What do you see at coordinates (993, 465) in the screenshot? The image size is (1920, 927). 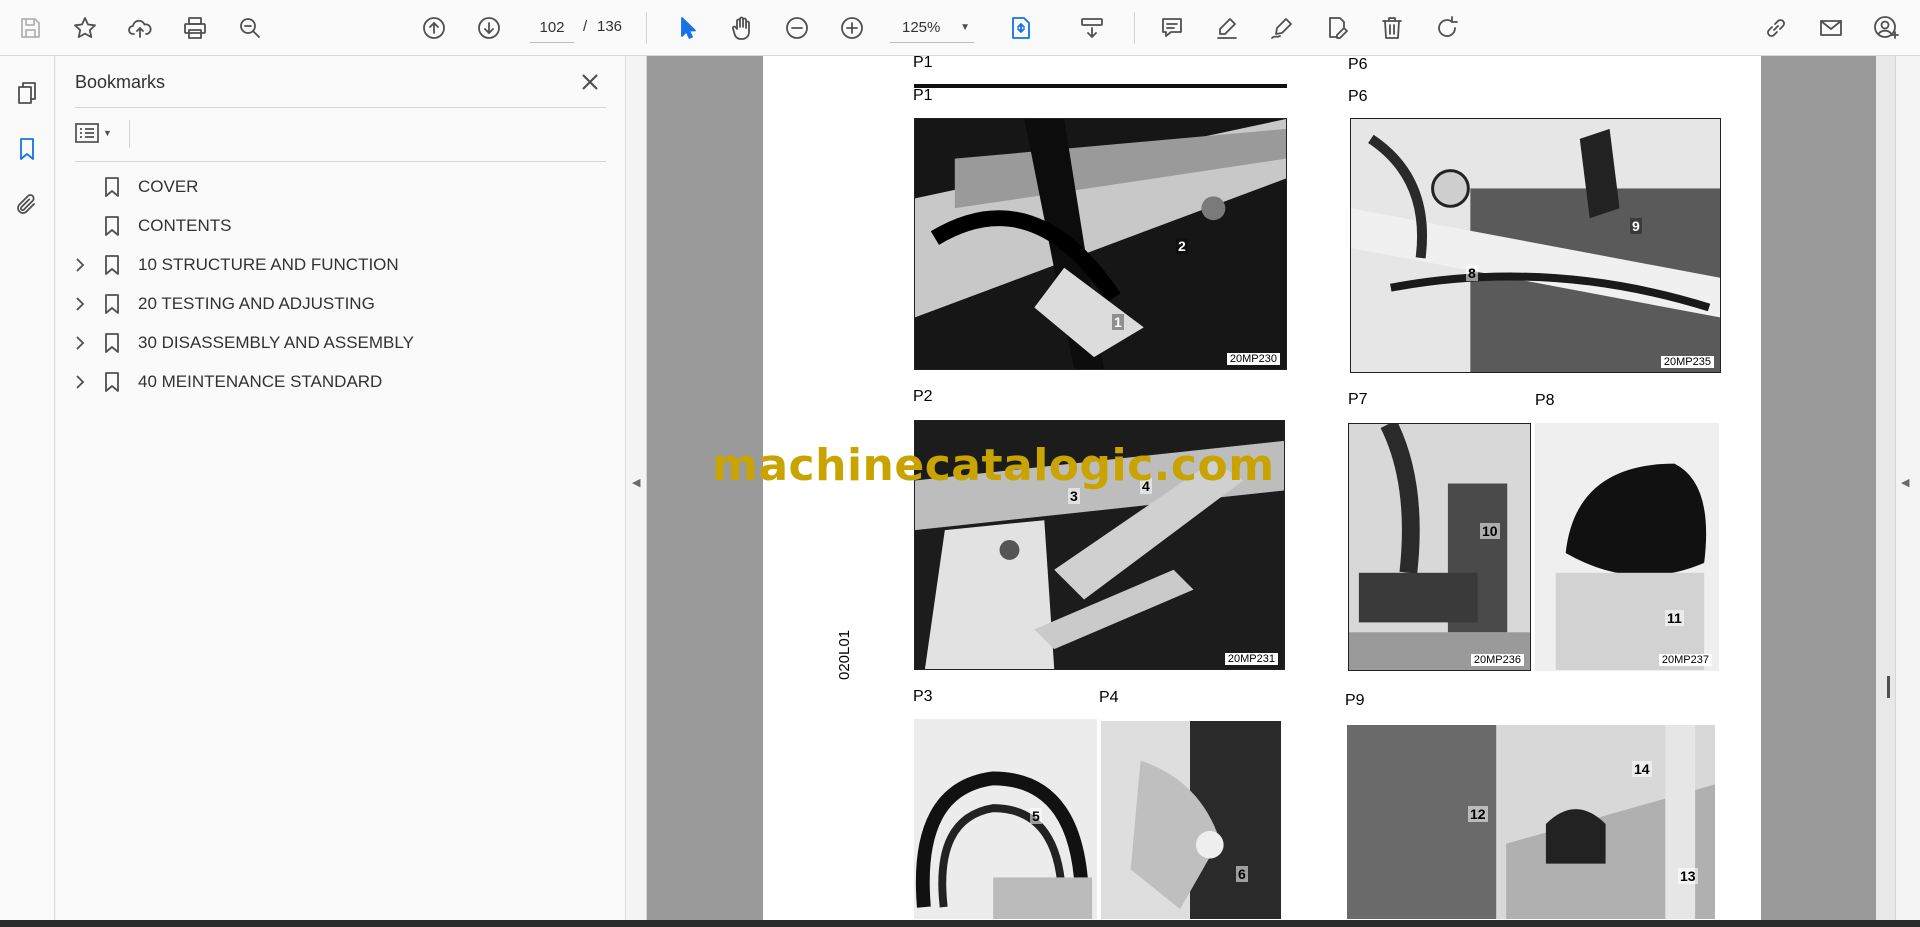 I see `watermark-text: machinecatalogic.com` at bounding box center [993, 465].